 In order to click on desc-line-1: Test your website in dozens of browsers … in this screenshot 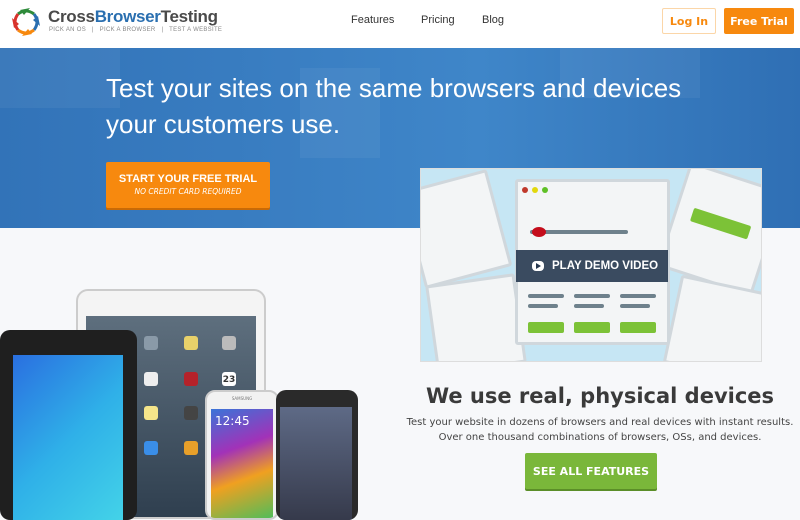, I will do `click(600, 422)`.